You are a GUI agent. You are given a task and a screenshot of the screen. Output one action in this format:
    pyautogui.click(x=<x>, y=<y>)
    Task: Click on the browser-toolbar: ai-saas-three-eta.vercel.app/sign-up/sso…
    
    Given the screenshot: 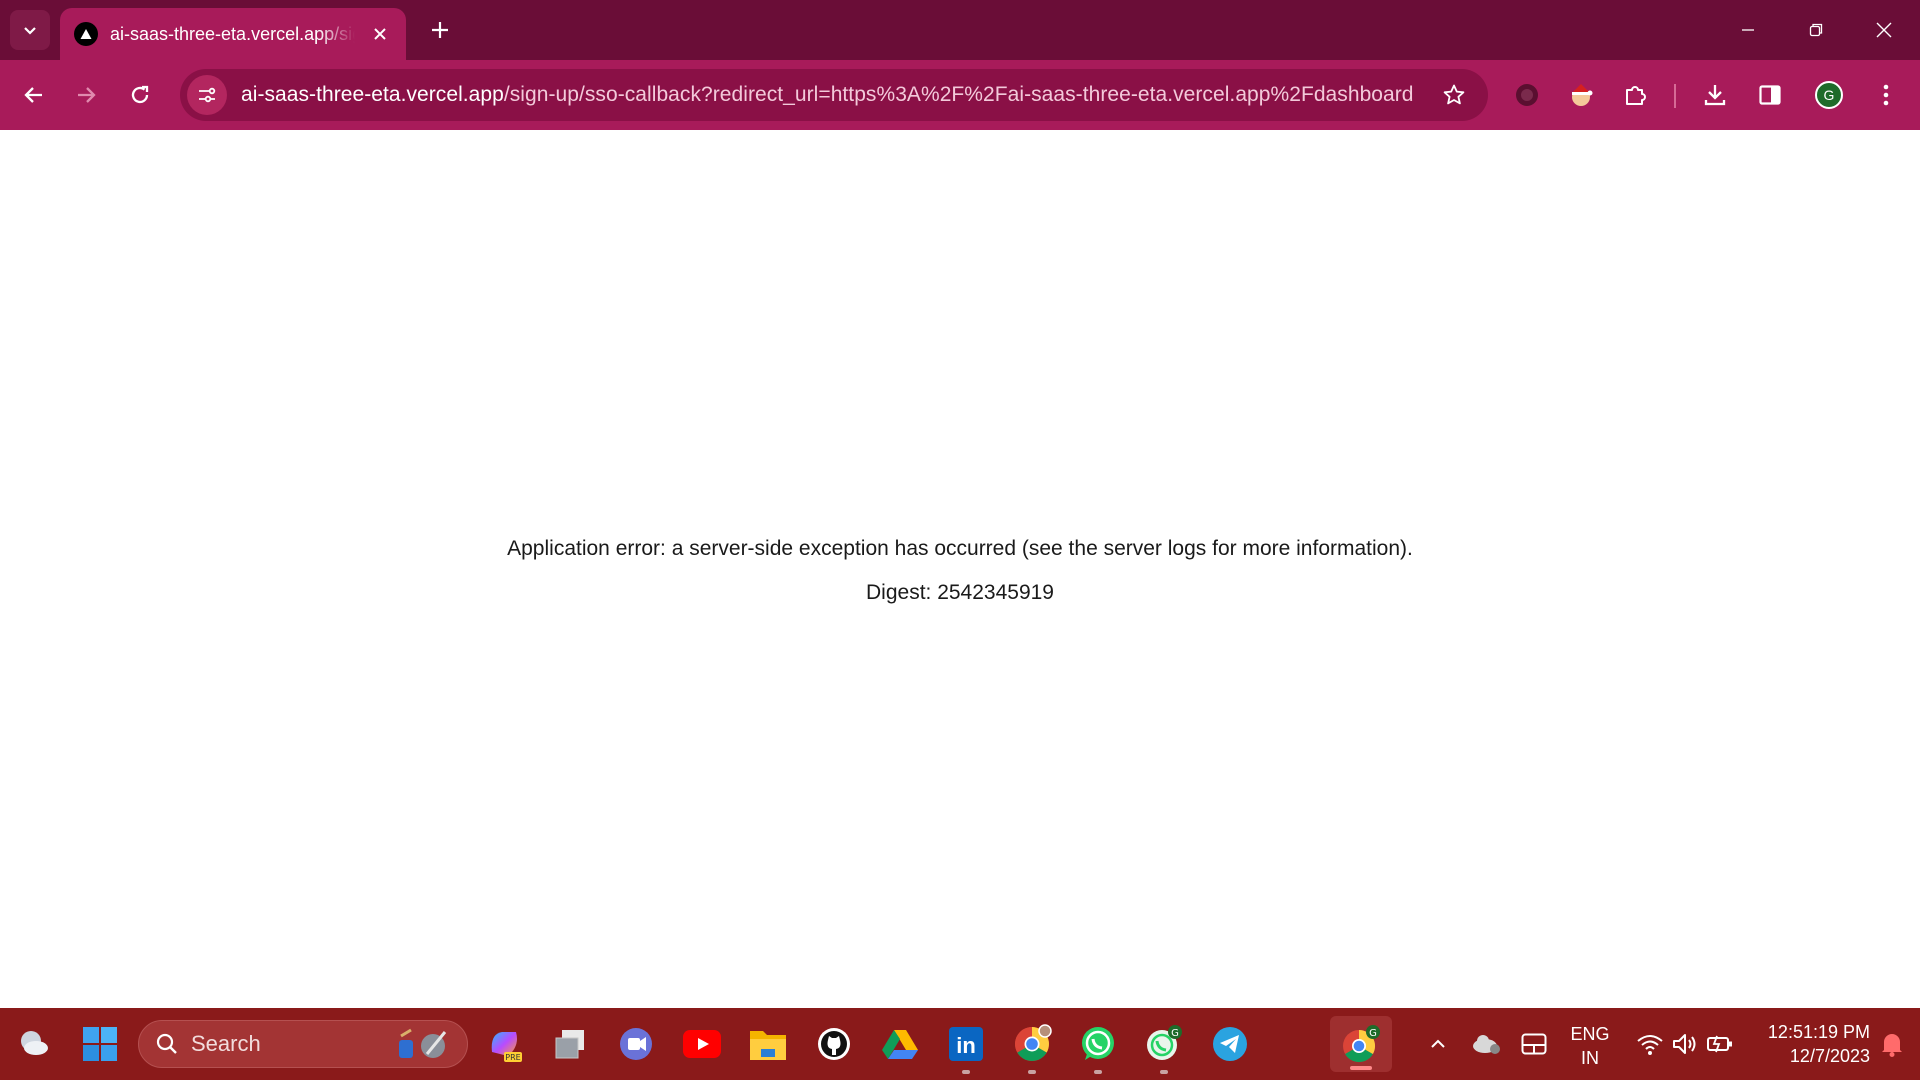 What is the action you would take?
    pyautogui.click(x=960, y=95)
    